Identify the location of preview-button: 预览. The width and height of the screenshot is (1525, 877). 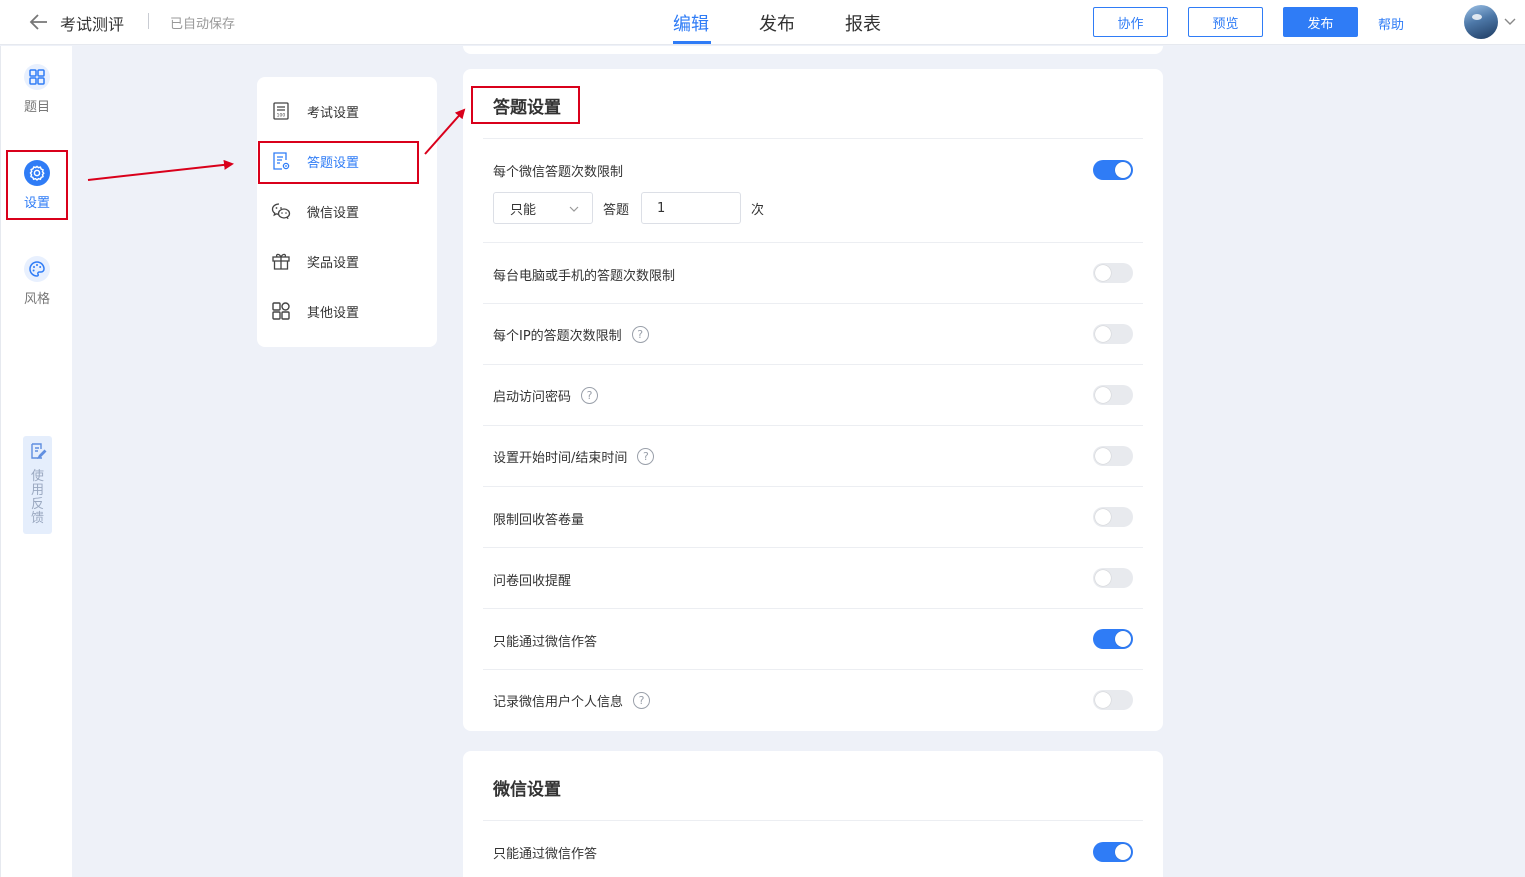
(1225, 22).